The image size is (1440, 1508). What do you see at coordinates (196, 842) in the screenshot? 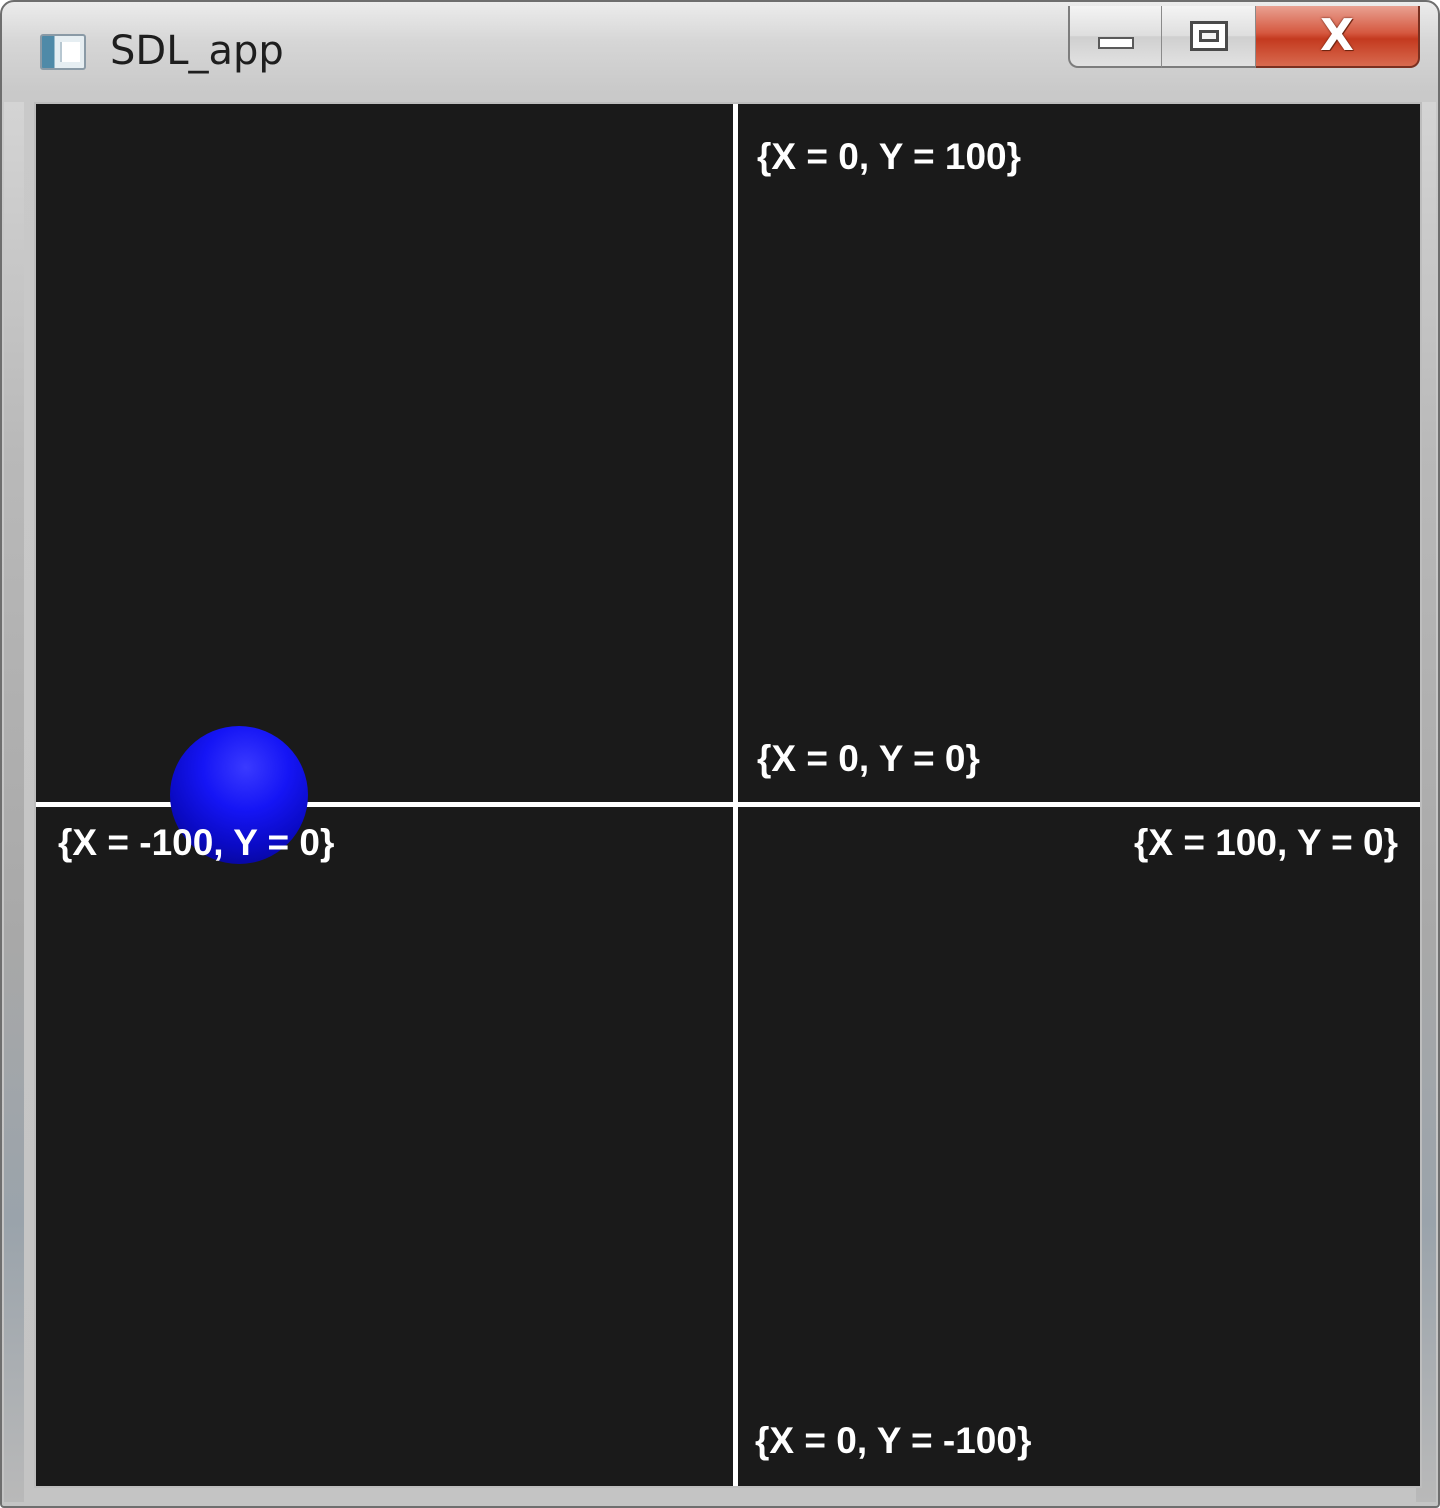
I see `label-left: {X = -100, Y = 0}` at bounding box center [196, 842].